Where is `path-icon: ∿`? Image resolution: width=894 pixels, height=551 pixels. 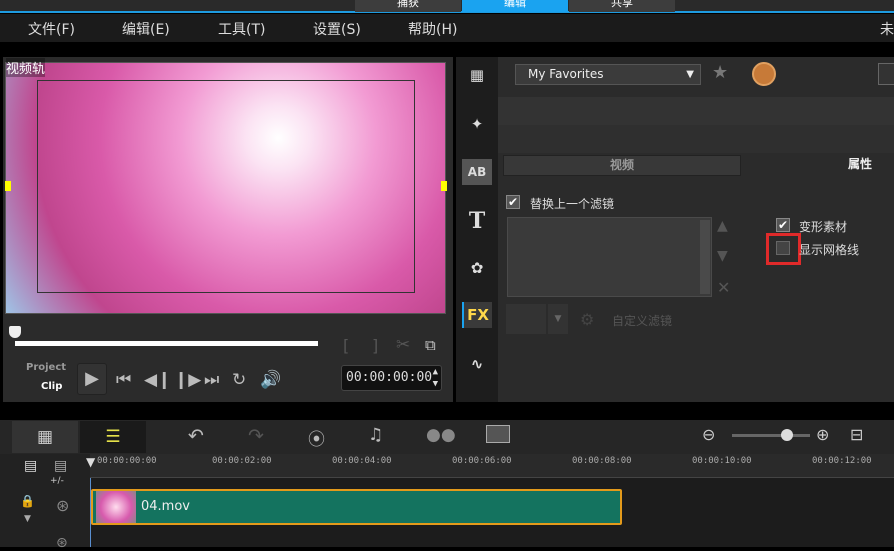 path-icon: ∿ is located at coordinates (477, 364).